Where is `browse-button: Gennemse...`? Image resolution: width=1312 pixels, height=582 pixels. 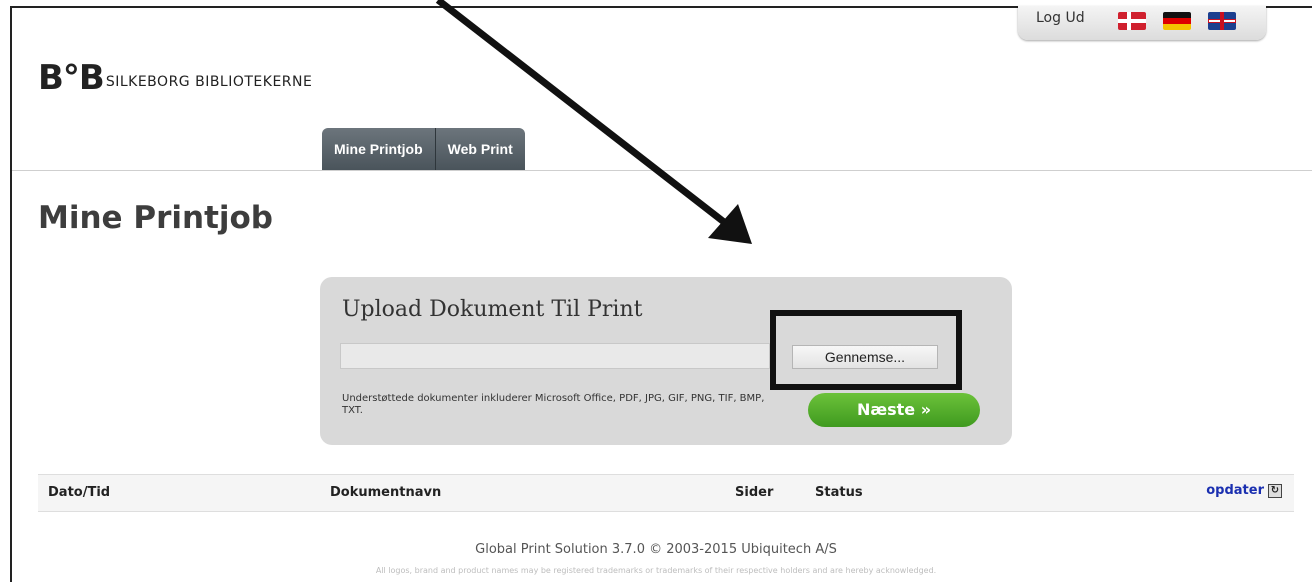
browse-button: Gennemse... is located at coordinates (865, 357).